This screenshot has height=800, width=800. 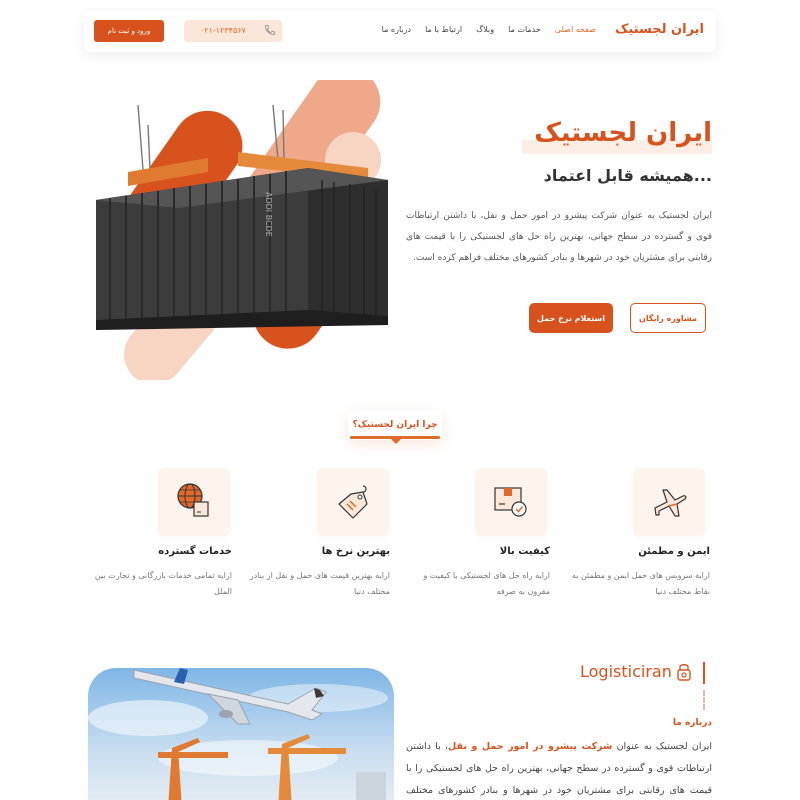 I want to click on globe-box-icon, so click(x=193, y=500).